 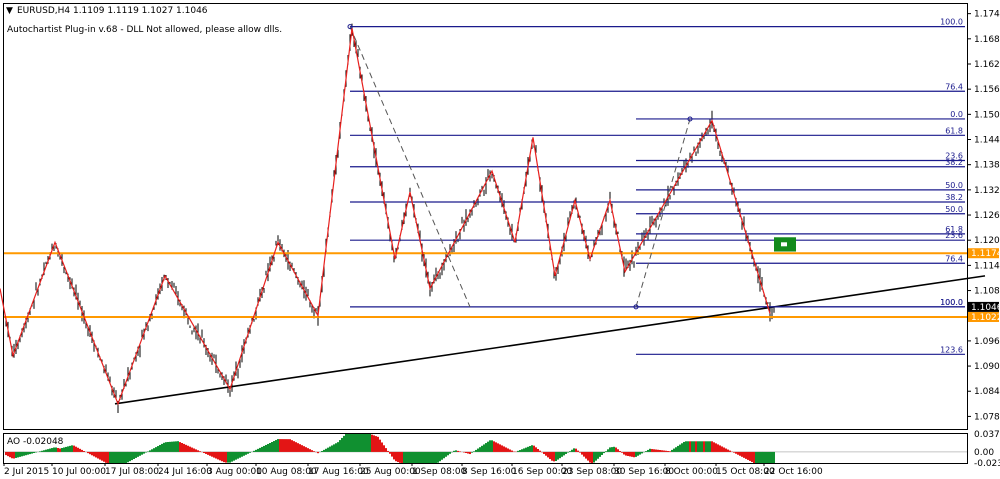 I want to click on ao-label: AO -0.02048, so click(x=35, y=442).